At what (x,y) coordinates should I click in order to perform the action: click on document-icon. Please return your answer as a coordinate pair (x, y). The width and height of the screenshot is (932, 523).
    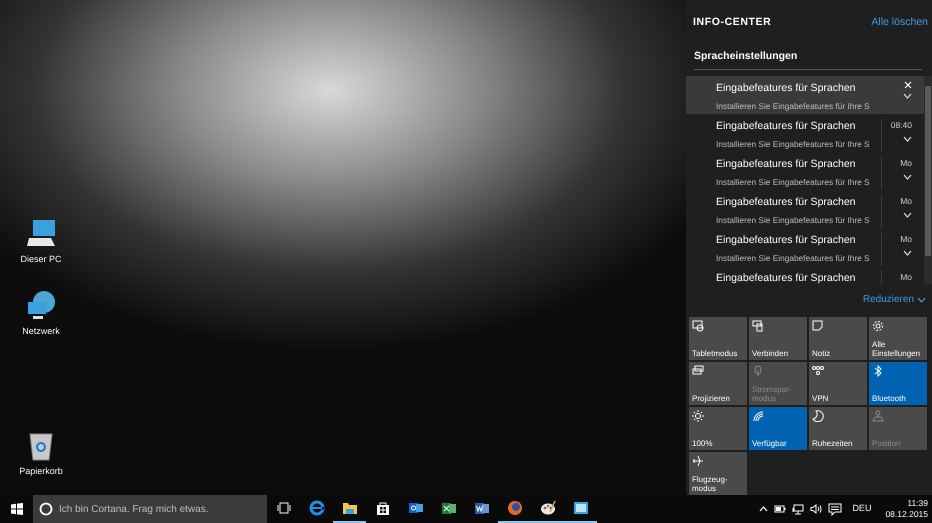
    Looking at the image, I should click on (482, 508).